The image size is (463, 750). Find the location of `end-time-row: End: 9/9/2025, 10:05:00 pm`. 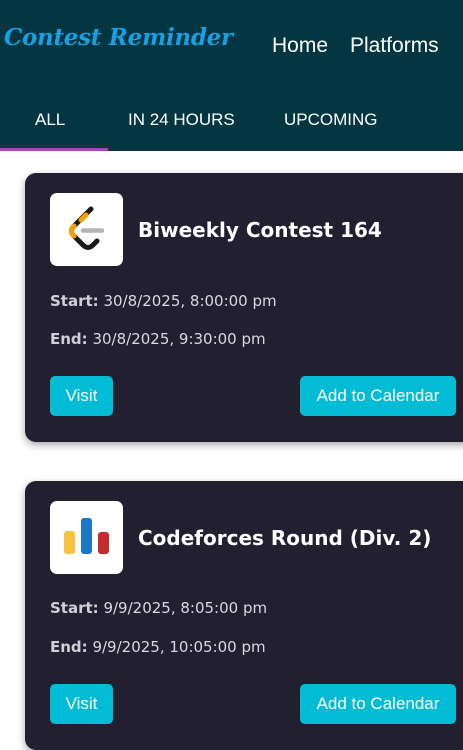

end-time-row: End: 9/9/2025, 10:05:00 pm is located at coordinates (158, 647).